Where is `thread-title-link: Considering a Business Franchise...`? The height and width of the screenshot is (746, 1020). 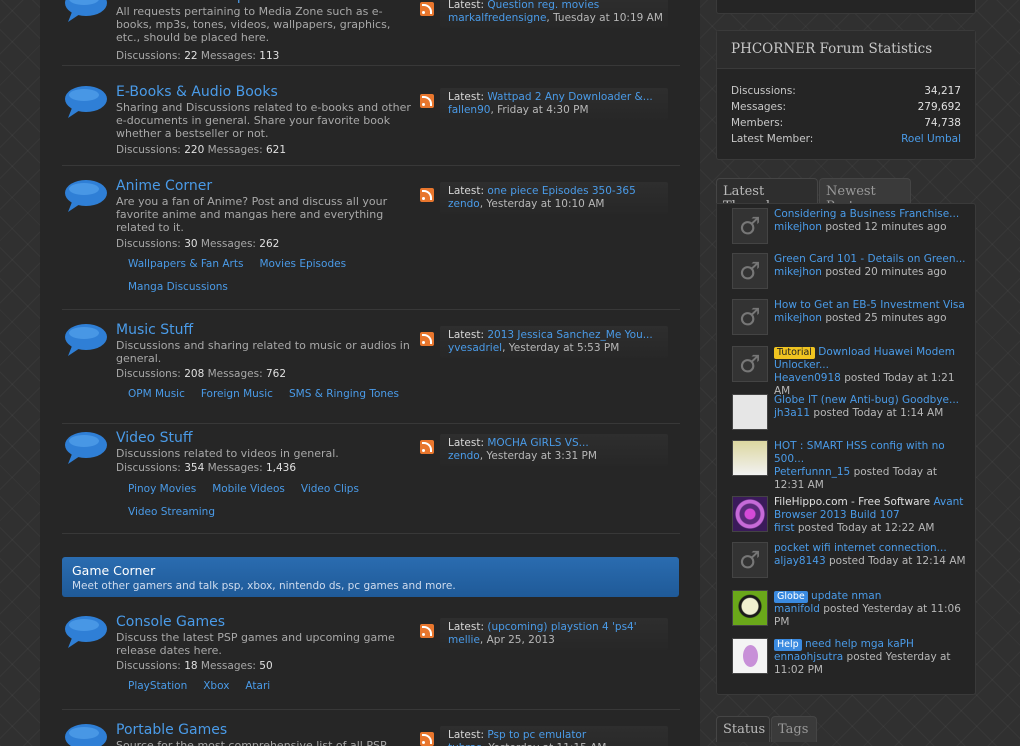
thread-title-link: Considering a Business Franchise... is located at coordinates (866, 214).